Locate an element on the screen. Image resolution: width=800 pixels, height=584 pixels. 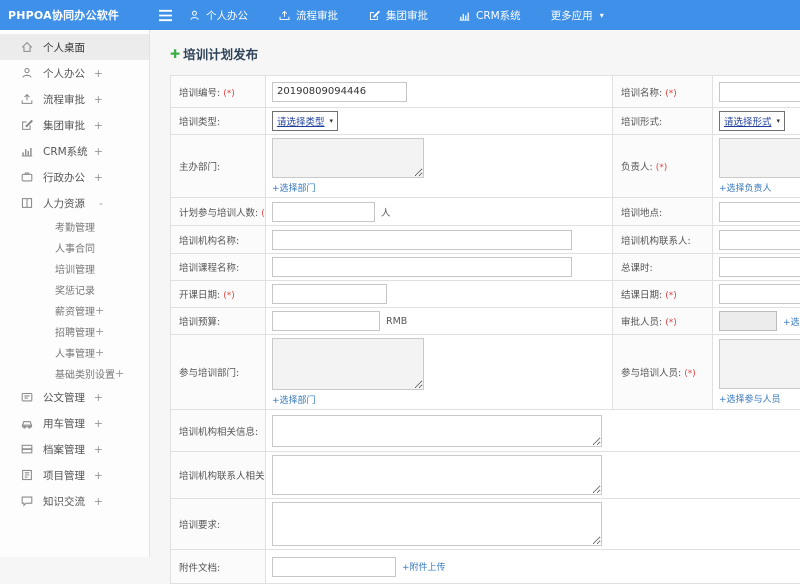
sidebar-item: 薪资管理+ is located at coordinates (74, 310).